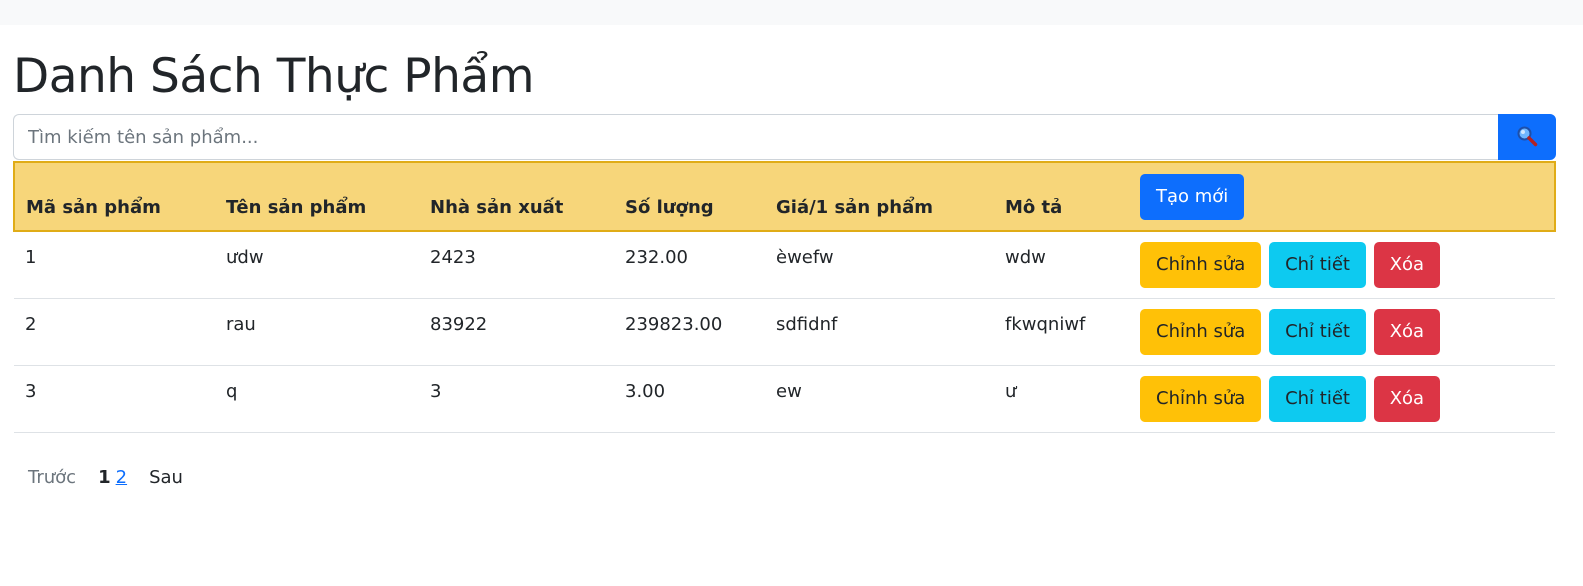 The height and width of the screenshot is (586, 1583). Describe the element at coordinates (1061, 196) in the screenshot. I see `column-header-description: Mô tả` at that location.